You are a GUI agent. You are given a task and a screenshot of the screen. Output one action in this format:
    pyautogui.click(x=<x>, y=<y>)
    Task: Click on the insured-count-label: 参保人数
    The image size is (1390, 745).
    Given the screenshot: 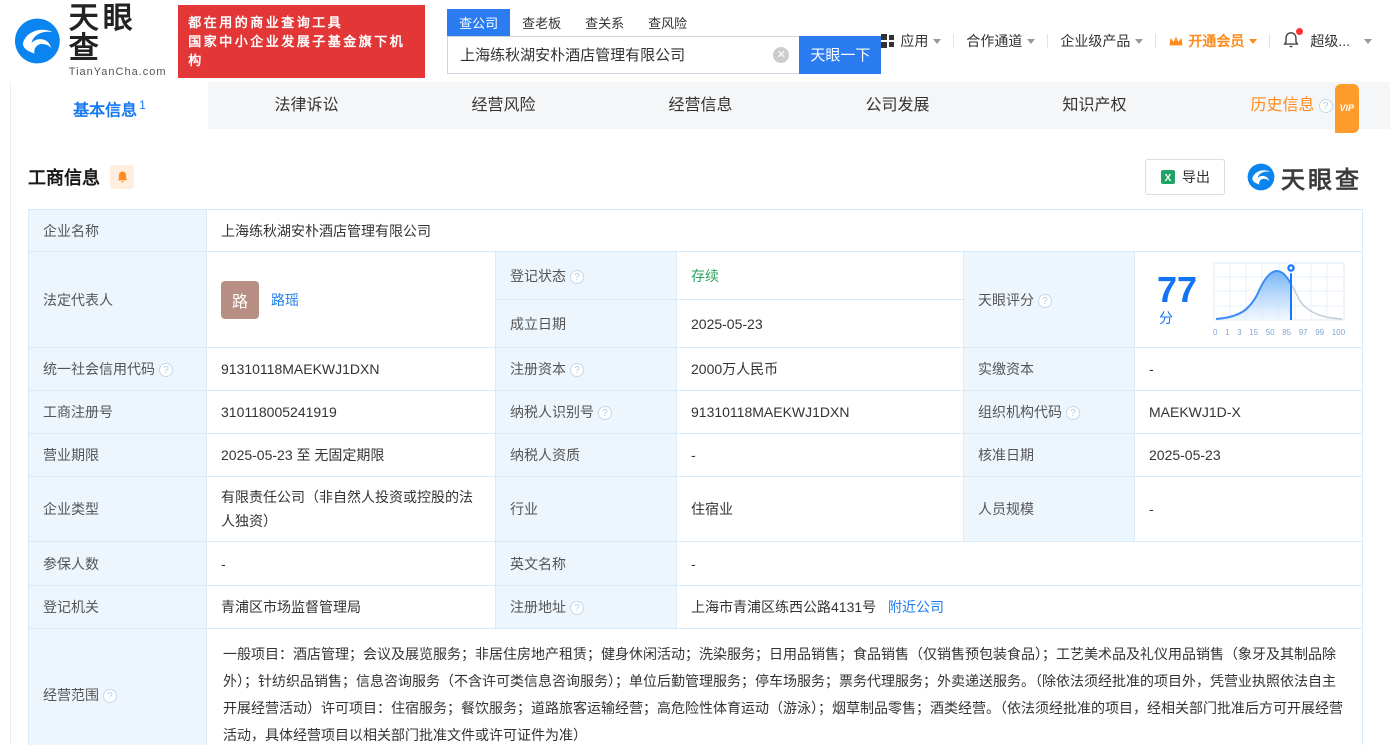 What is the action you would take?
    pyautogui.click(x=117, y=563)
    